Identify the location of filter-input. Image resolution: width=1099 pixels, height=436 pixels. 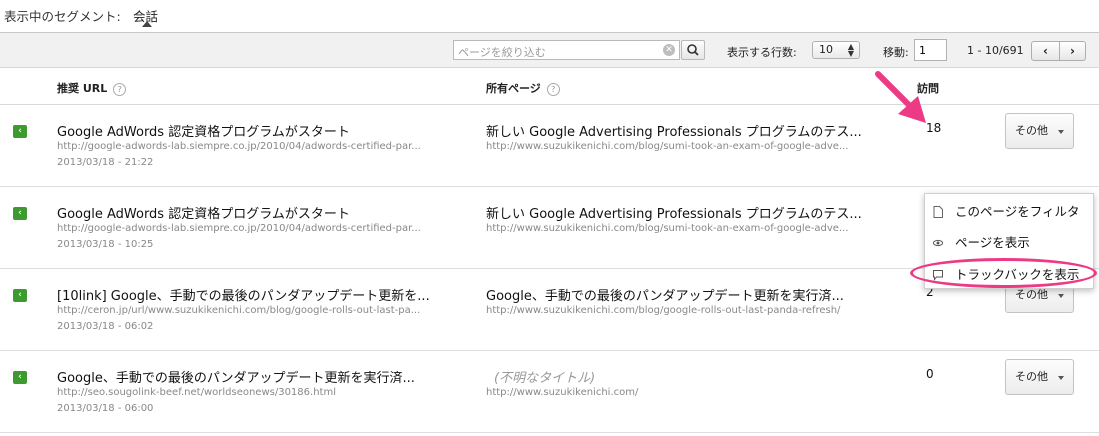
(556, 52).